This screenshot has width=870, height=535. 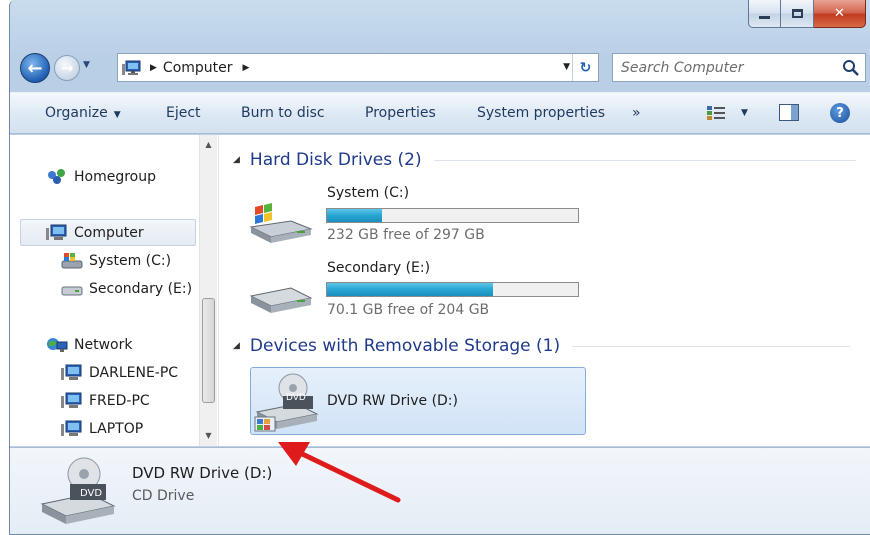 What do you see at coordinates (115, 177) in the screenshot?
I see `nav-homegroup-label: Homegroup` at bounding box center [115, 177].